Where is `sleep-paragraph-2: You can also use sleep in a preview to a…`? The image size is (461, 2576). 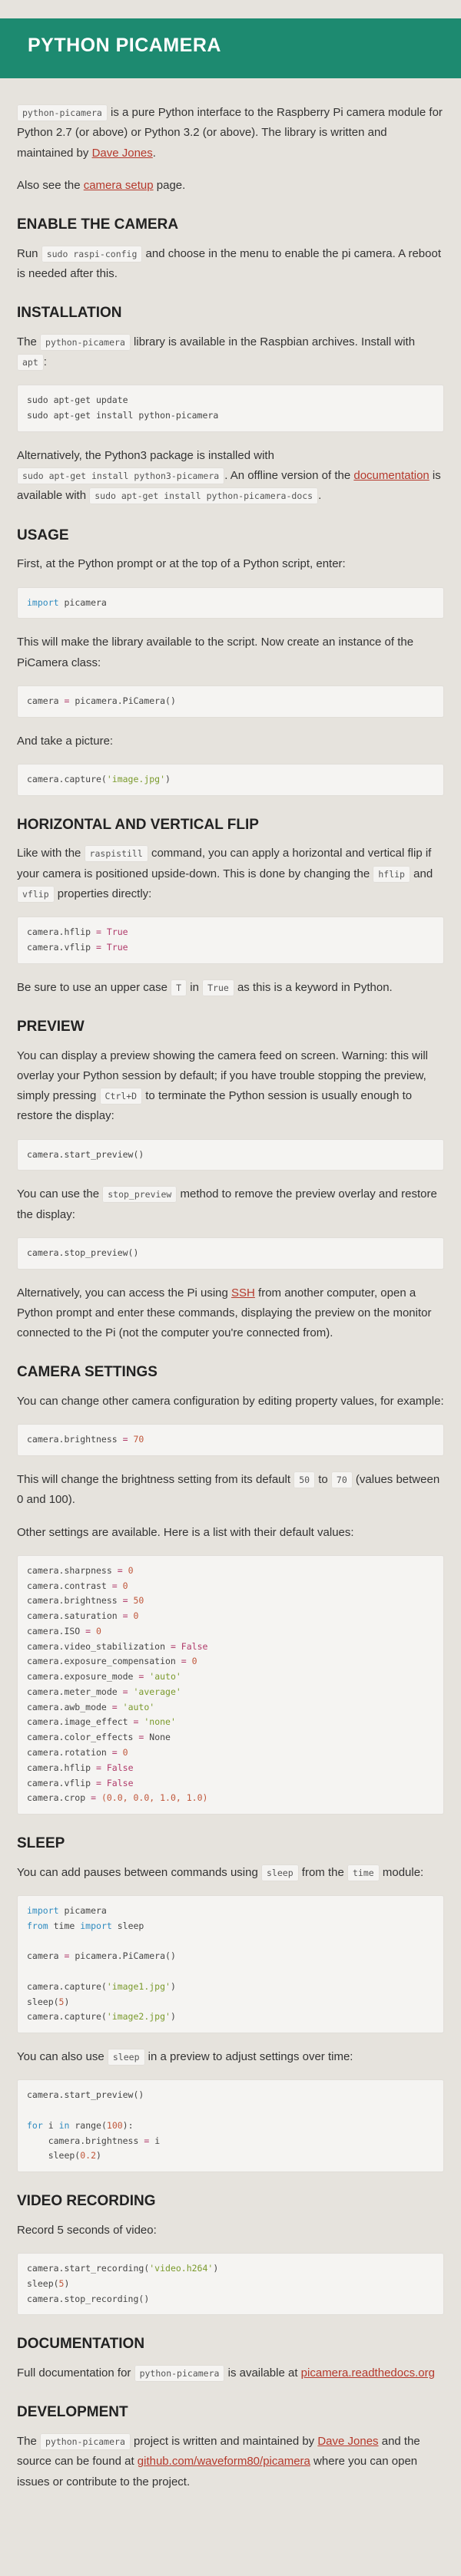 sleep-paragraph-2: You can also use sleep in a preview to a… is located at coordinates (230, 2057).